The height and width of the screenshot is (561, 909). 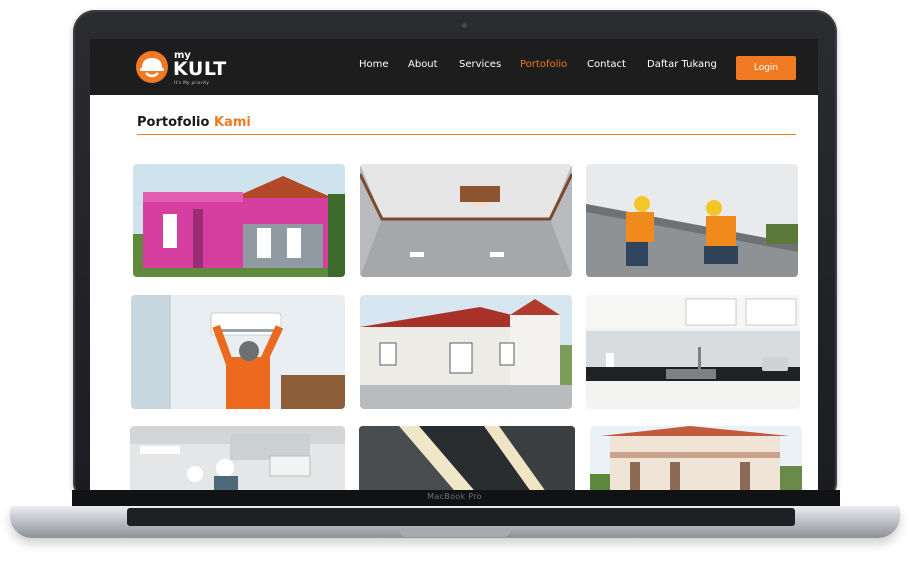 I want to click on ac-technician-photo, so click(x=238, y=352).